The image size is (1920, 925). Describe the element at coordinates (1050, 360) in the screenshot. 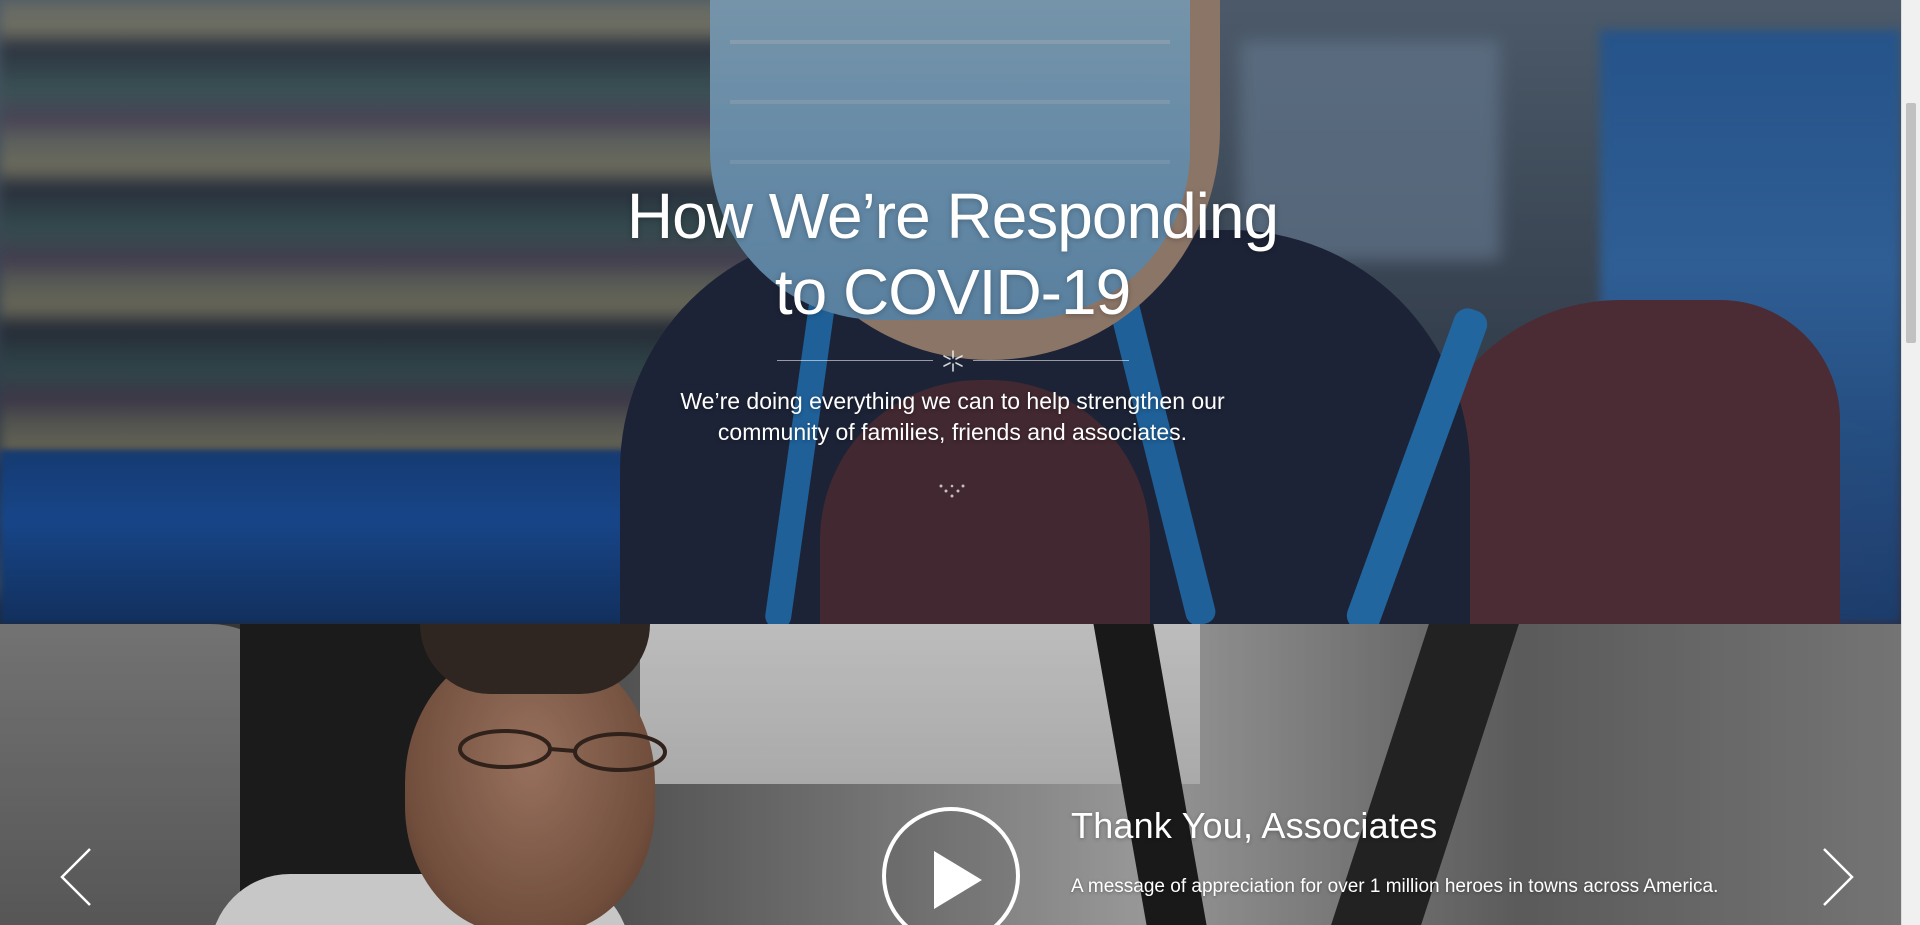

I see `divider-line-right` at that location.